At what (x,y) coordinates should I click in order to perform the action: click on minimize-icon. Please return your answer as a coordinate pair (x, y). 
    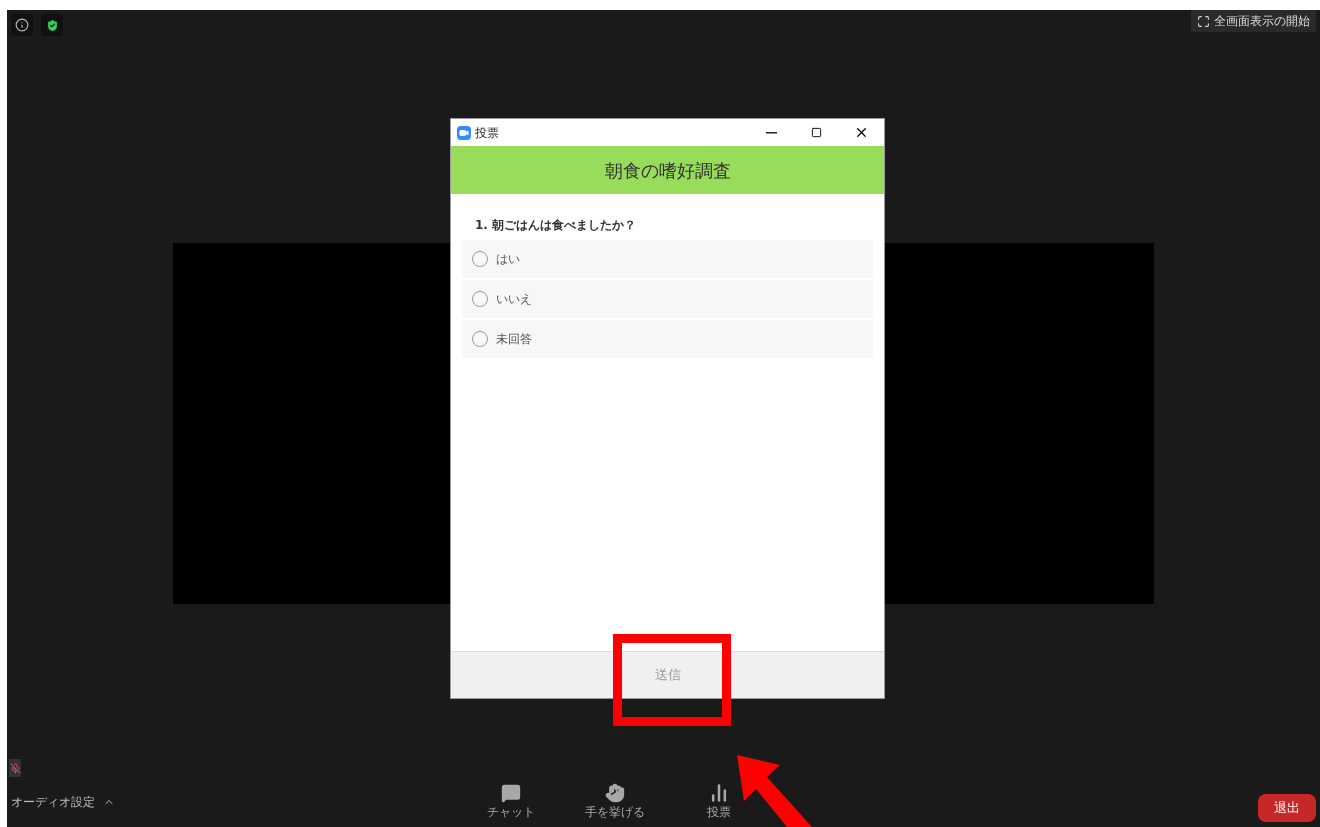
    Looking at the image, I should click on (771, 132).